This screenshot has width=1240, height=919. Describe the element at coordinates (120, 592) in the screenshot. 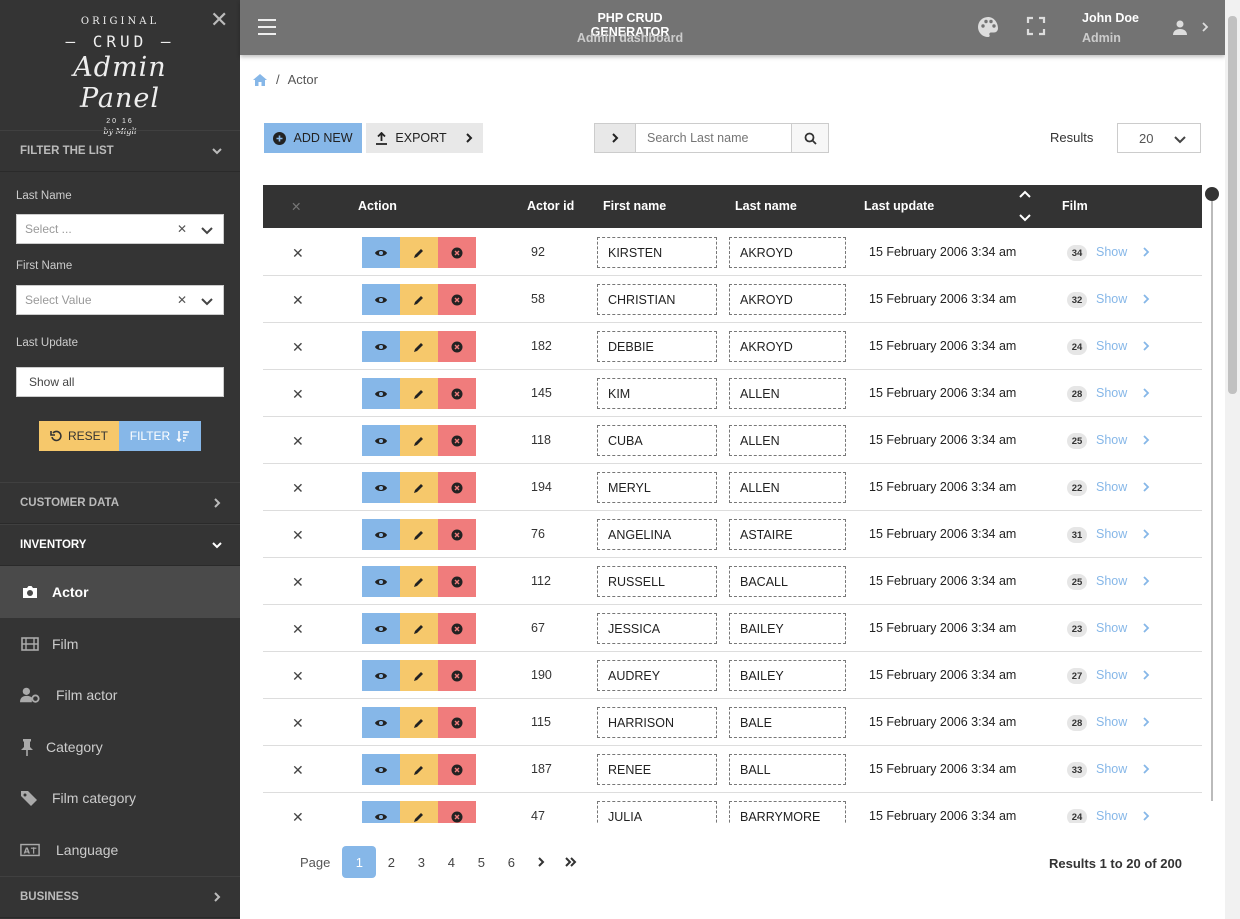

I see `sidebar-item-actor: Actor` at that location.